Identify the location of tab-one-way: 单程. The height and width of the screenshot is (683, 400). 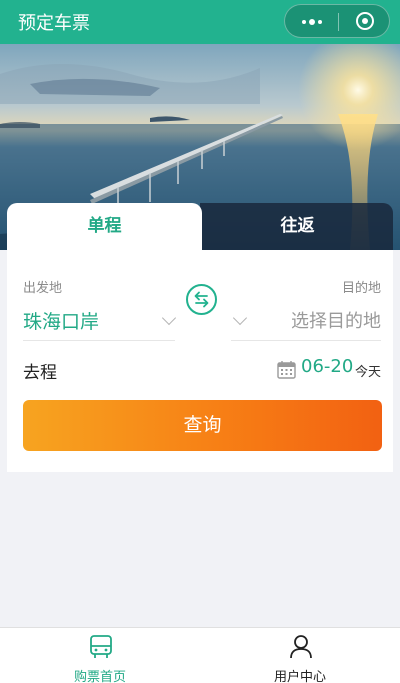
(104, 226).